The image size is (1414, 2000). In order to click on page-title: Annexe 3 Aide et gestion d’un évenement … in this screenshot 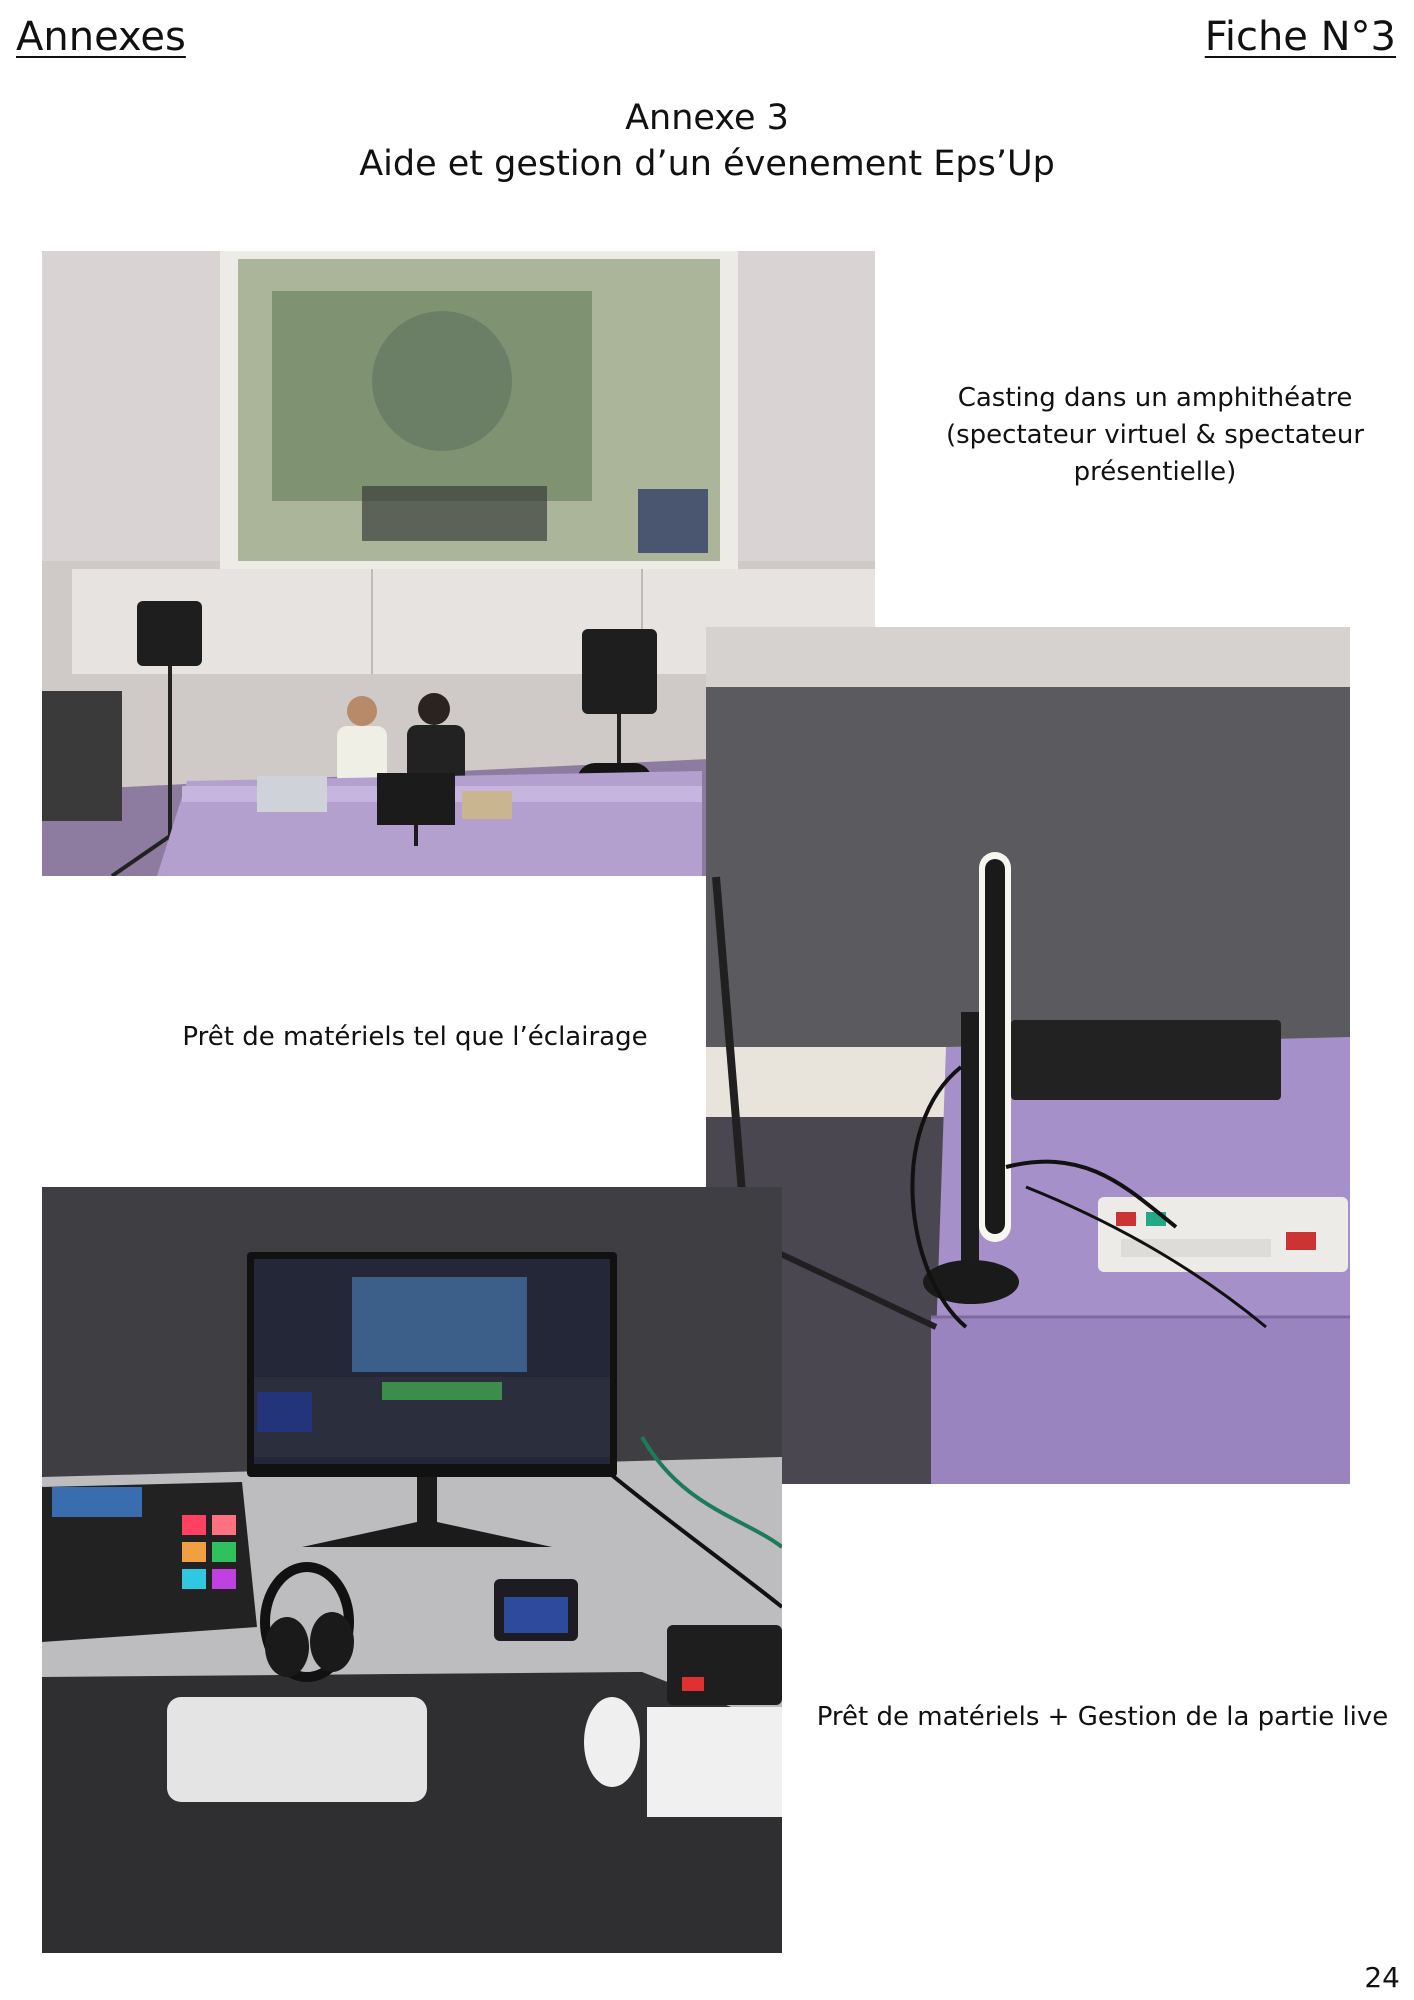, I will do `click(707, 141)`.